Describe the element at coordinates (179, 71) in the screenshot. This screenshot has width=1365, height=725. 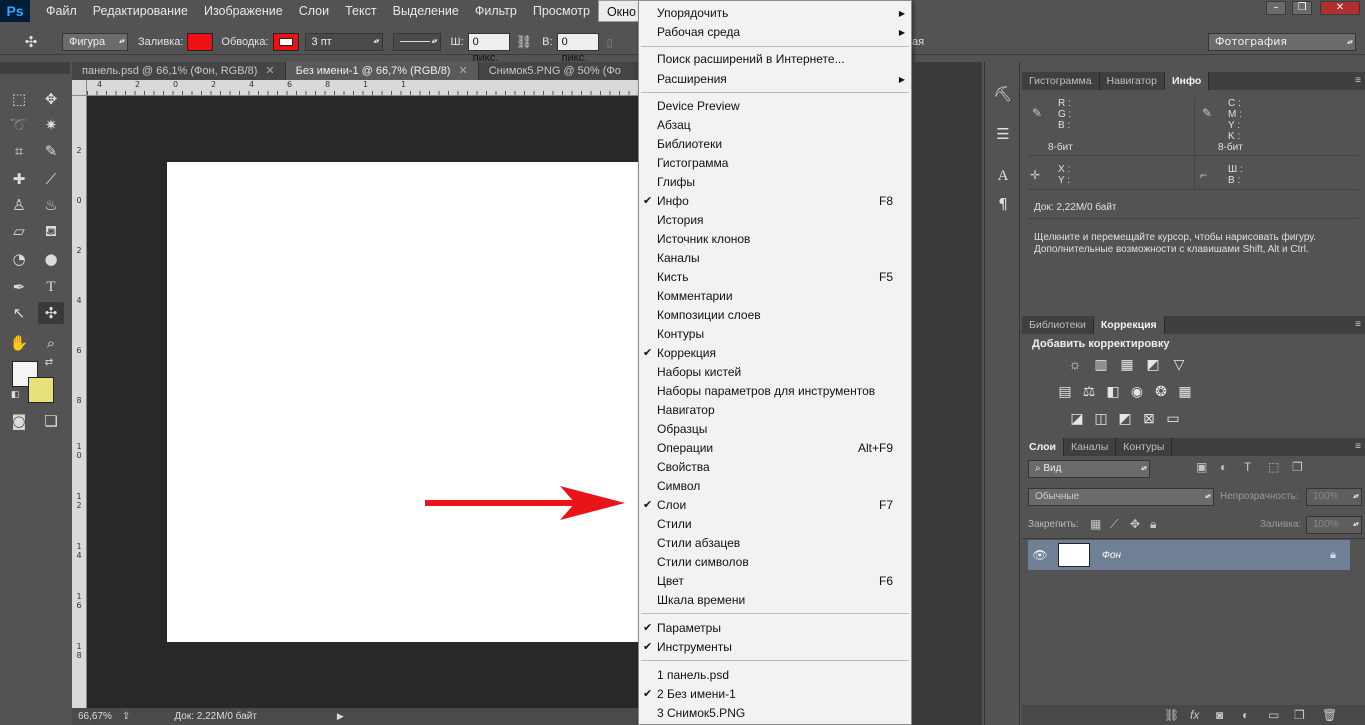
I see `tab-panel-psd: панель.psd @ 66,1% (Фон, RGB/8) ✕` at that location.